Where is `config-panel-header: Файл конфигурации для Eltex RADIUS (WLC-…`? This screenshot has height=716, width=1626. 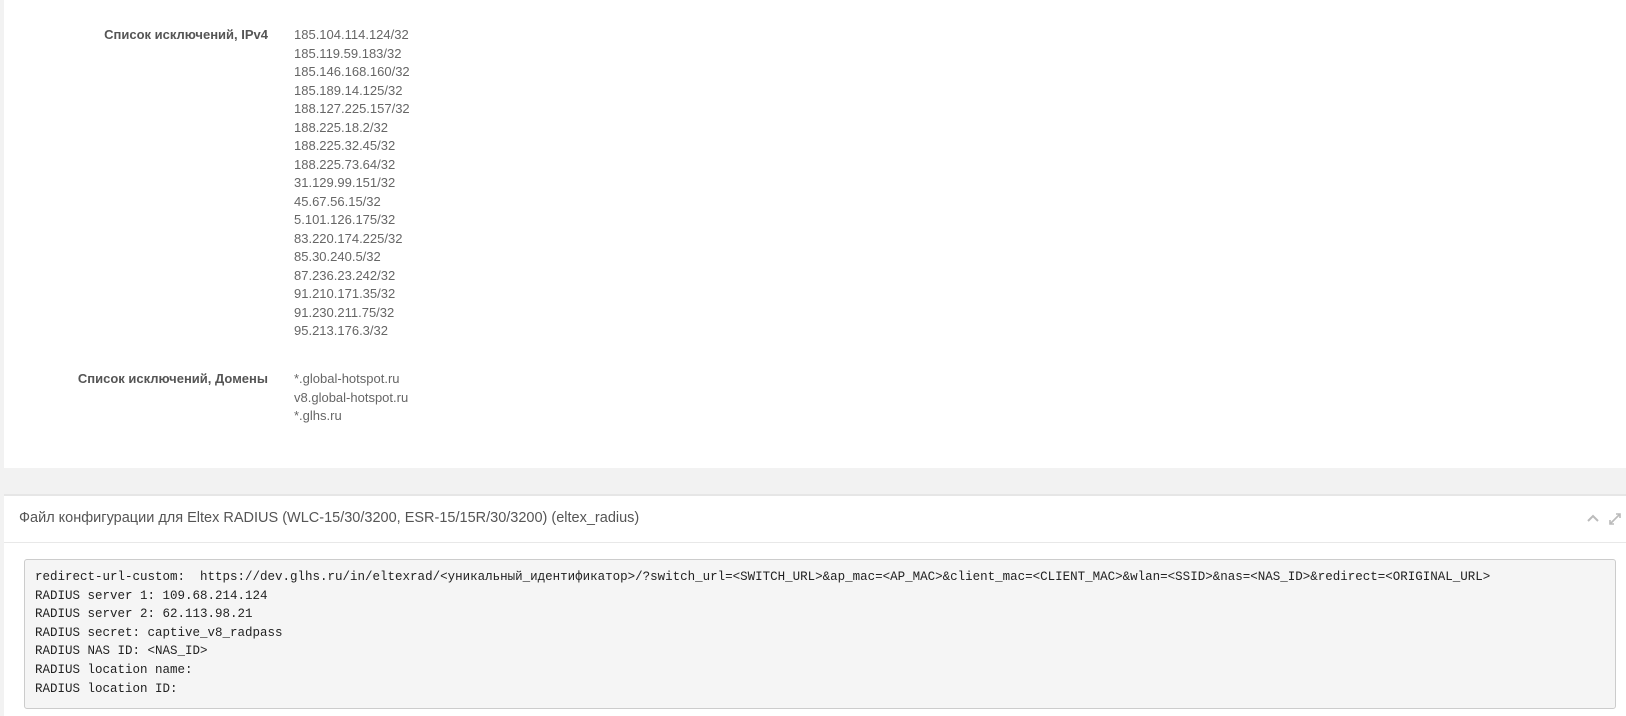 config-panel-header: Файл конфигурации для Eltex RADIUS (WLC-… is located at coordinates (815, 519).